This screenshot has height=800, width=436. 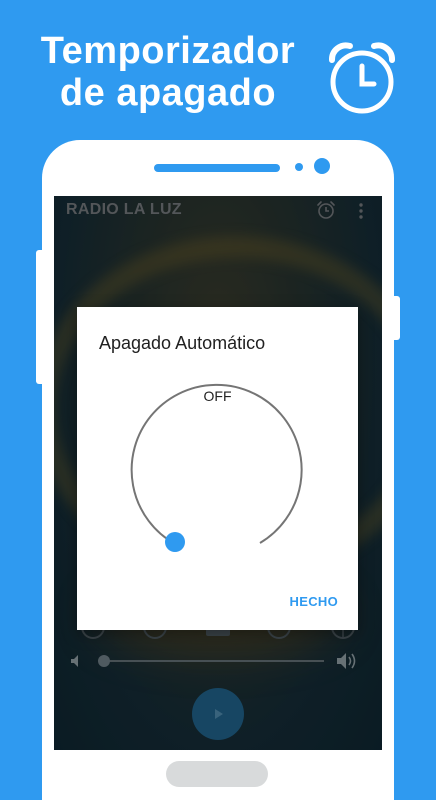 What do you see at coordinates (397, 318) in the screenshot?
I see `phone-side-button-right` at bounding box center [397, 318].